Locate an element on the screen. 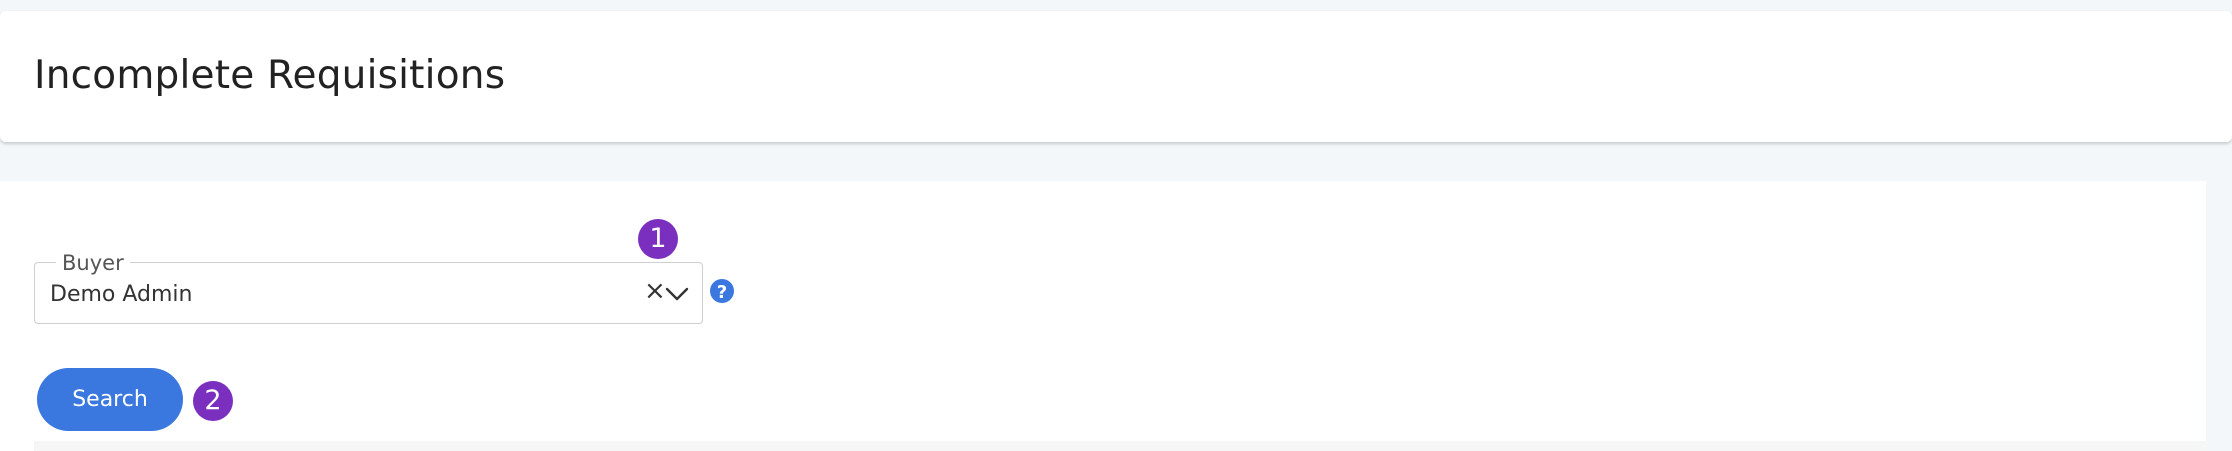 The width and height of the screenshot is (2232, 451). page-title: Incomplete Requisitions is located at coordinates (270, 75).